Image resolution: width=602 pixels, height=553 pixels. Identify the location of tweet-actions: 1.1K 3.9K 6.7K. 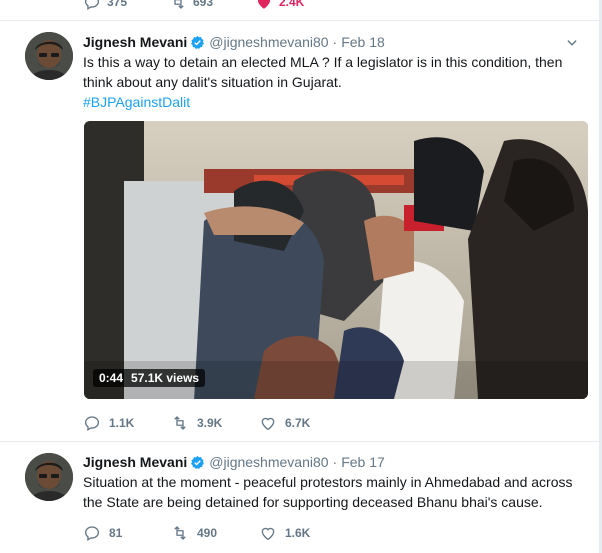
(196, 423).